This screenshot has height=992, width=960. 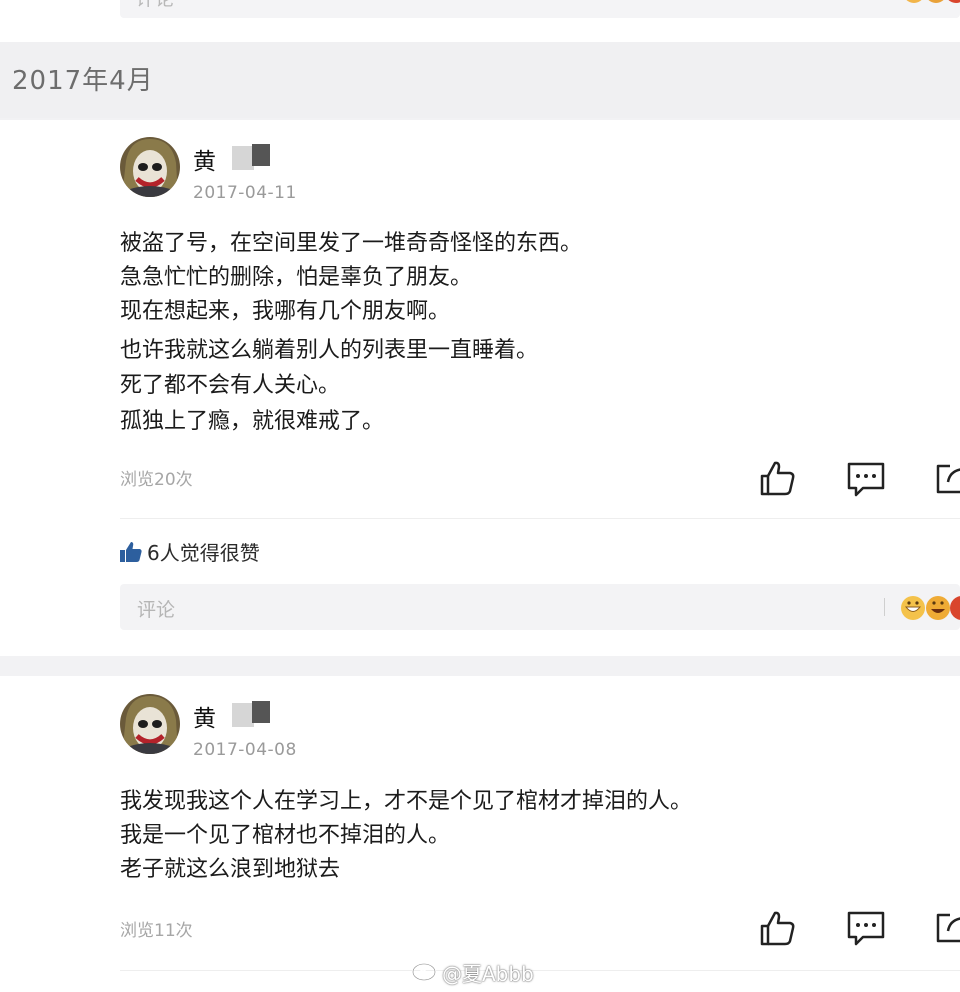 I want to click on like-count-icon, so click(x=131, y=552).